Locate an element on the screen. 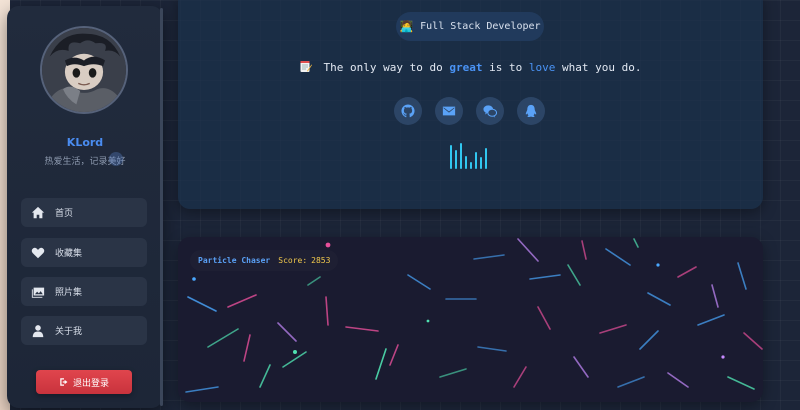  wechat-icon is located at coordinates (490, 111).